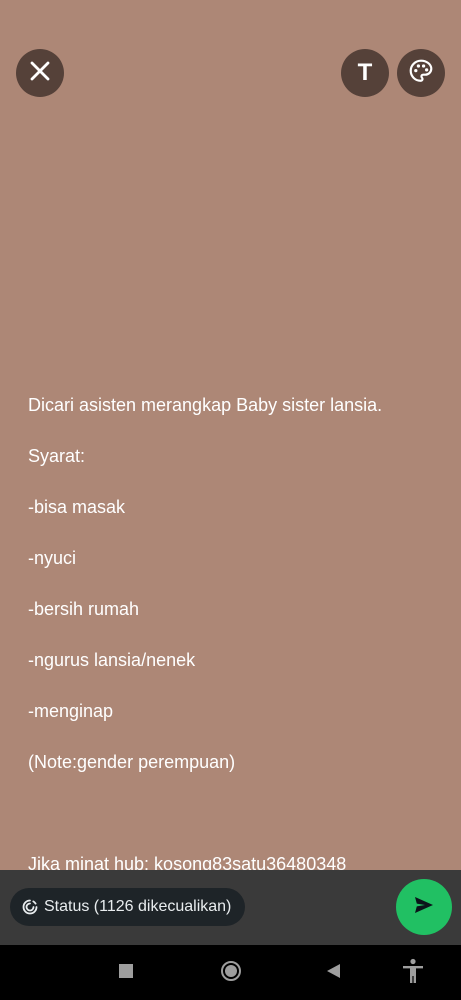 Image resolution: width=461 pixels, height=1000 pixels. I want to click on recent-apps-icon, so click(126, 973).